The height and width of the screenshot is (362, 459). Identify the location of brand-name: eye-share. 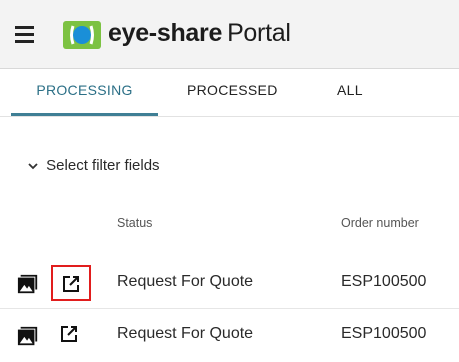
(165, 33).